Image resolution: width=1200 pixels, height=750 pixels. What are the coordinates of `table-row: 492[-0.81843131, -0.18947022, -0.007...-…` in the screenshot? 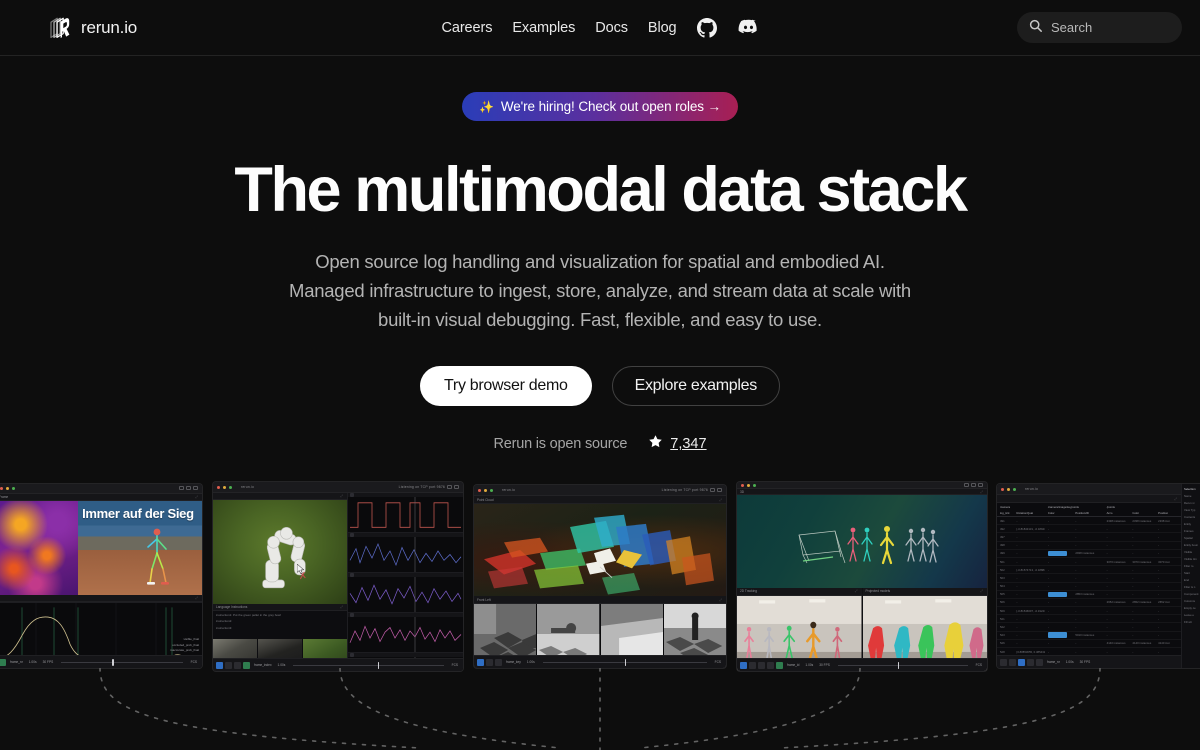 It's located at (1089, 529).